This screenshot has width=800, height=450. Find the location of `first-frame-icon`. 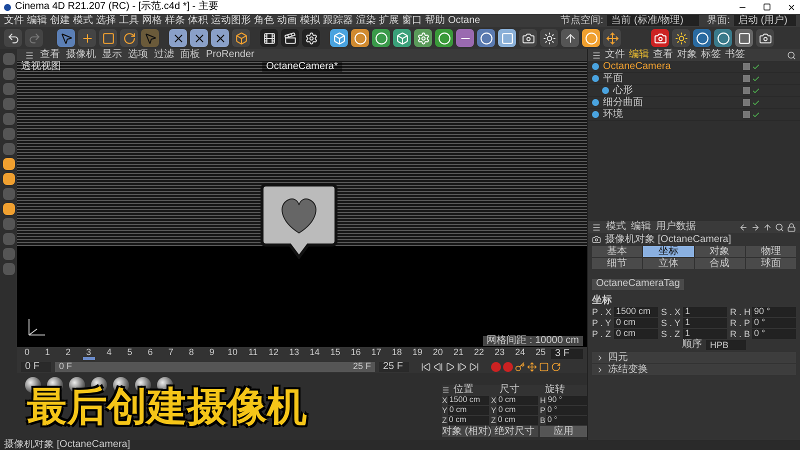

first-frame-icon is located at coordinates (426, 367).